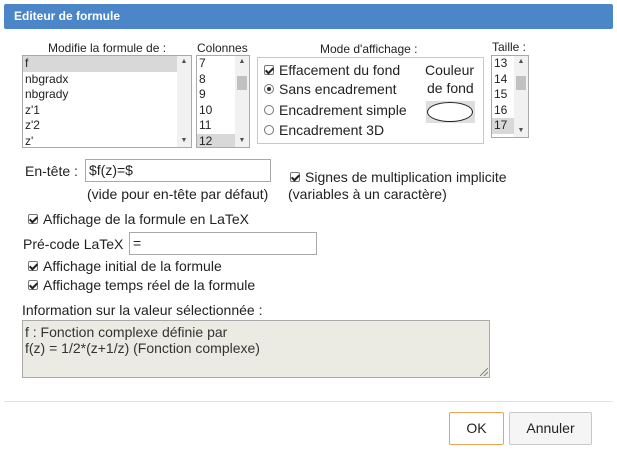  What do you see at coordinates (100, 80) in the screenshot?
I see `list-item: nbgradx` at bounding box center [100, 80].